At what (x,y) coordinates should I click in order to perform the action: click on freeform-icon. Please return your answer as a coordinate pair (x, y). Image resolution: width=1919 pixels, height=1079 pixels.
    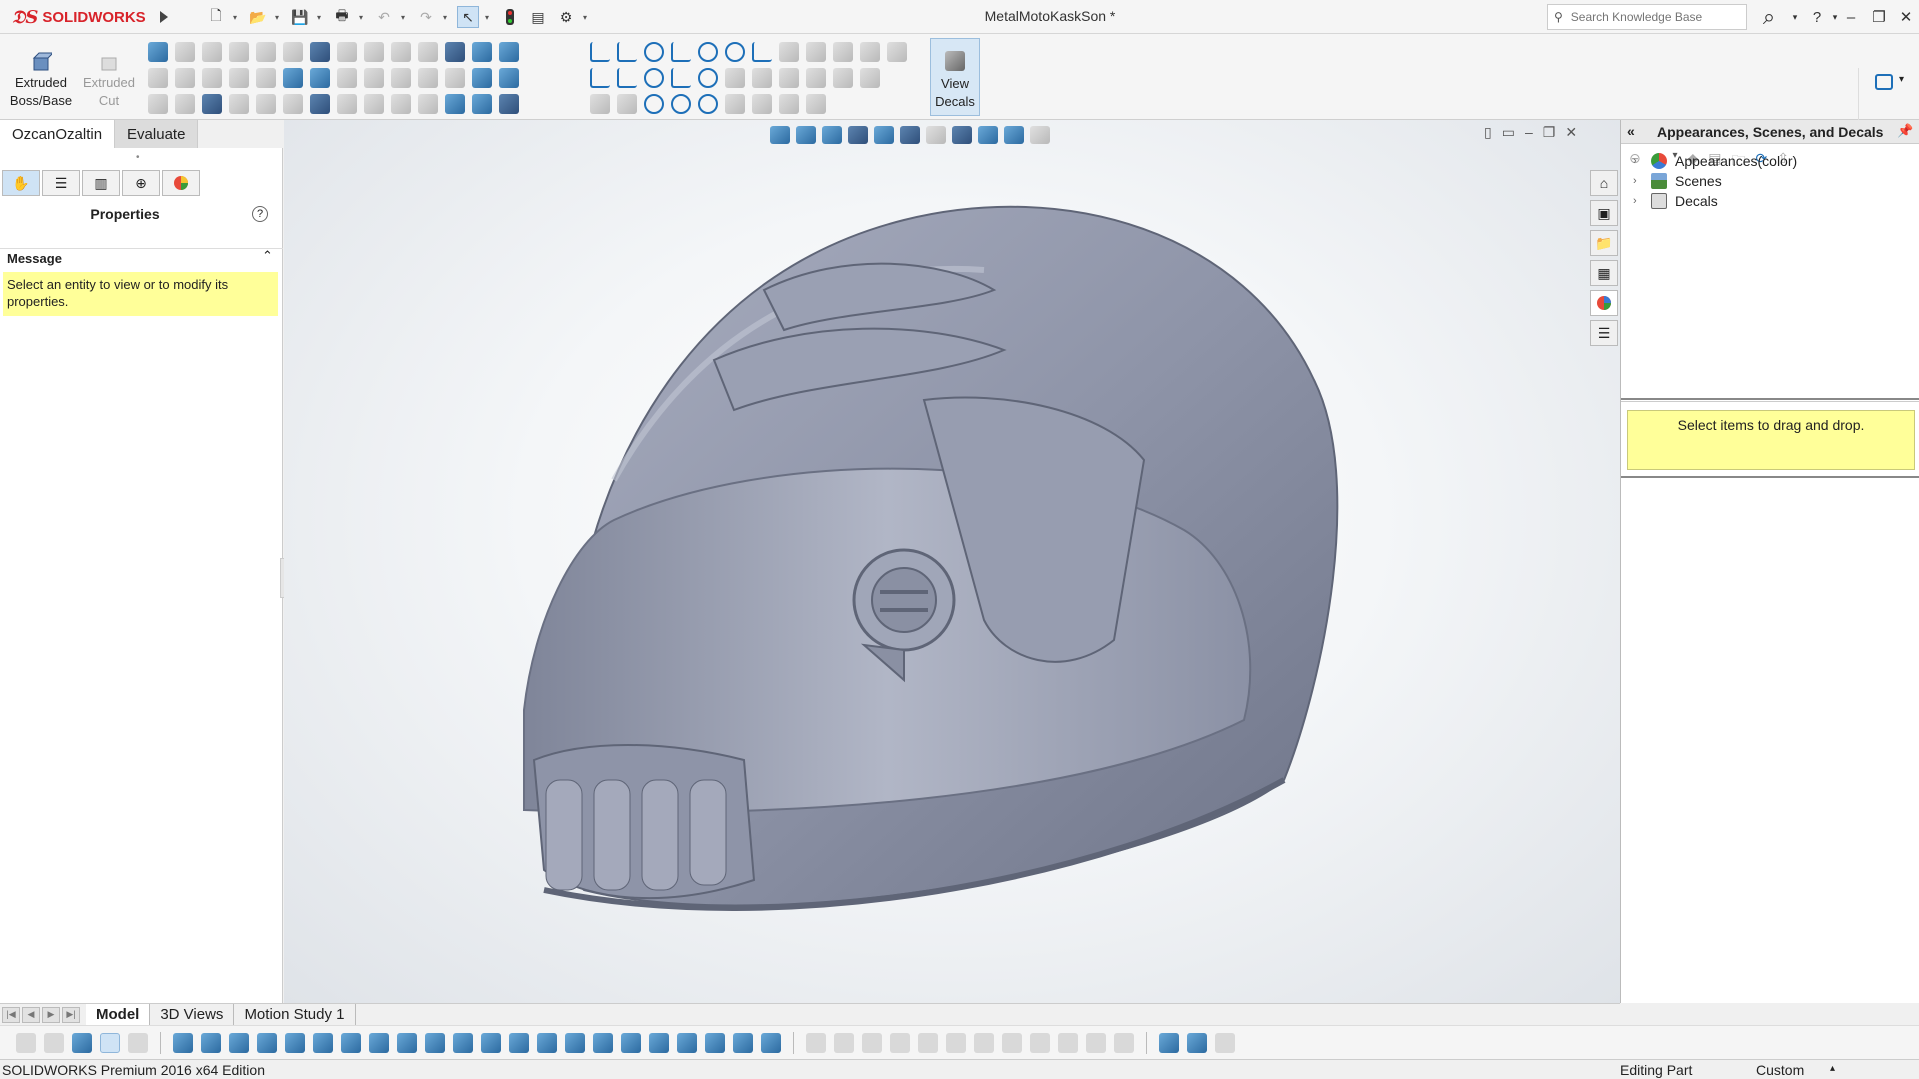
    Looking at the image, I should click on (266, 104).